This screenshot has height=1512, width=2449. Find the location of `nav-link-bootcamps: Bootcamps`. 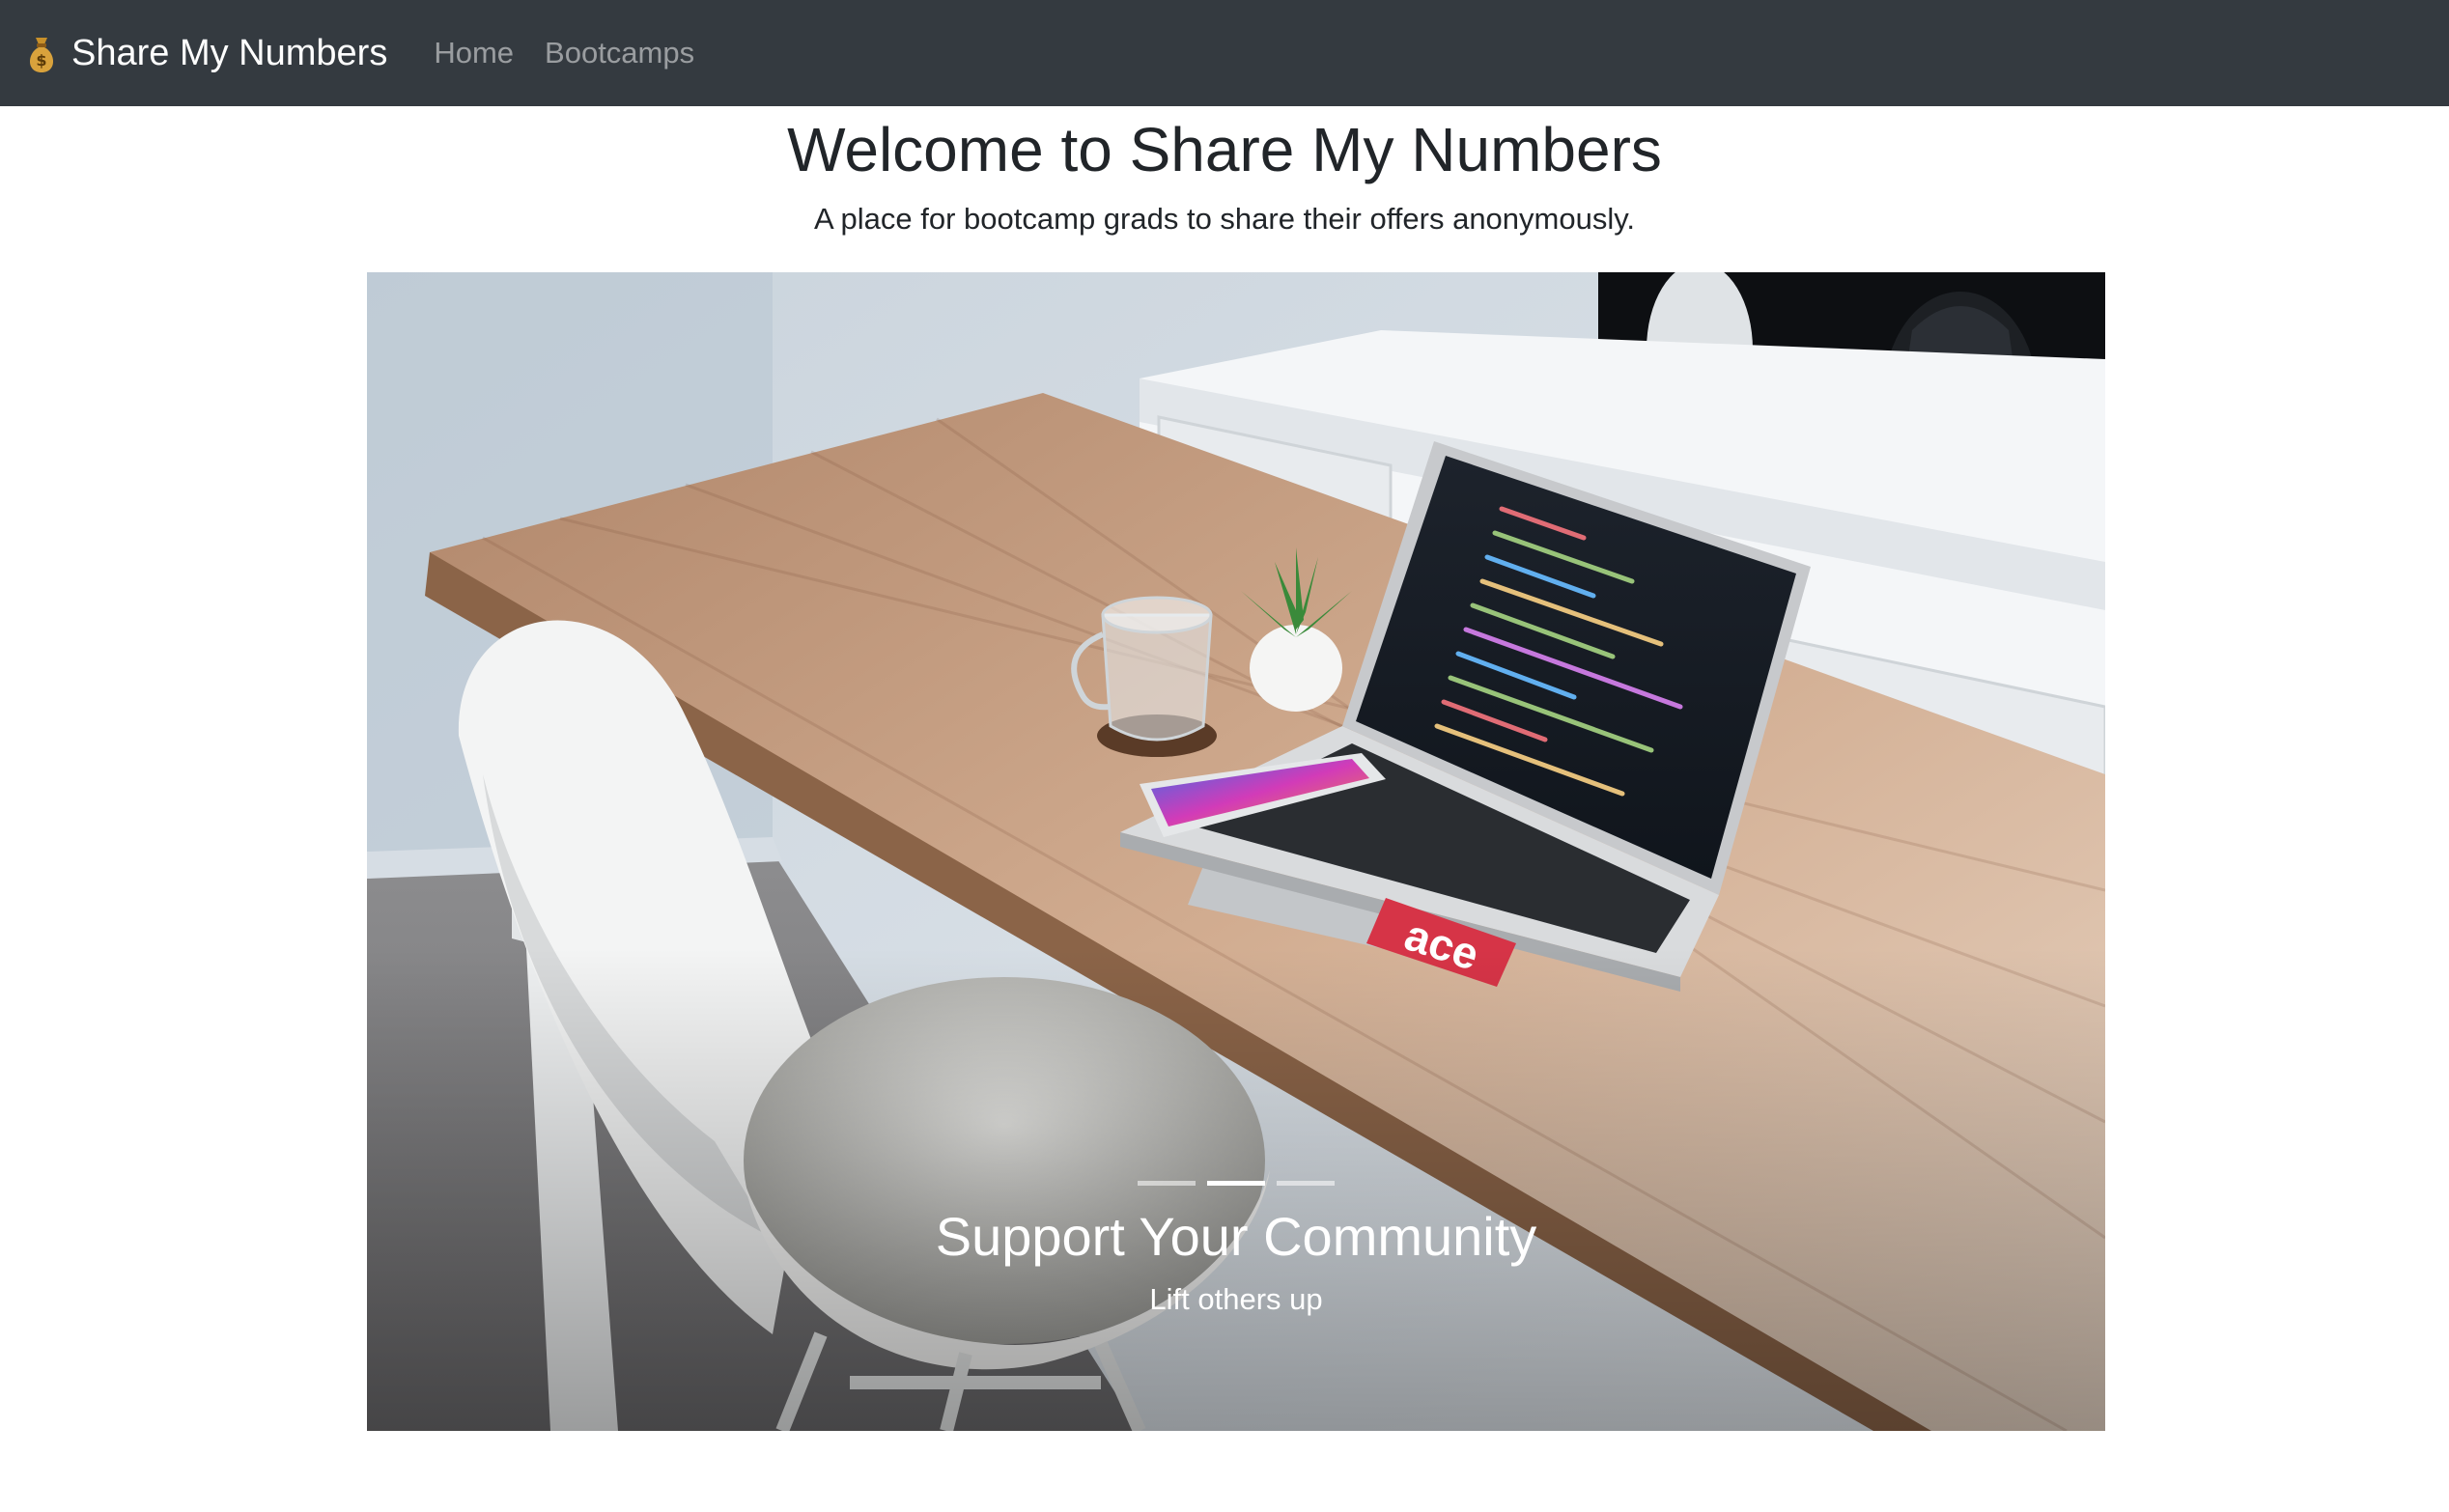

nav-link-bootcamps: Bootcamps is located at coordinates (619, 53).